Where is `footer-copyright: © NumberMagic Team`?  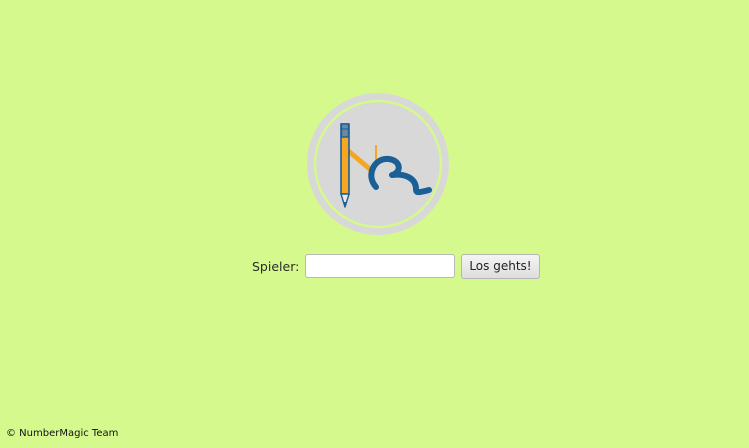
footer-copyright: © NumberMagic Team is located at coordinates (62, 433).